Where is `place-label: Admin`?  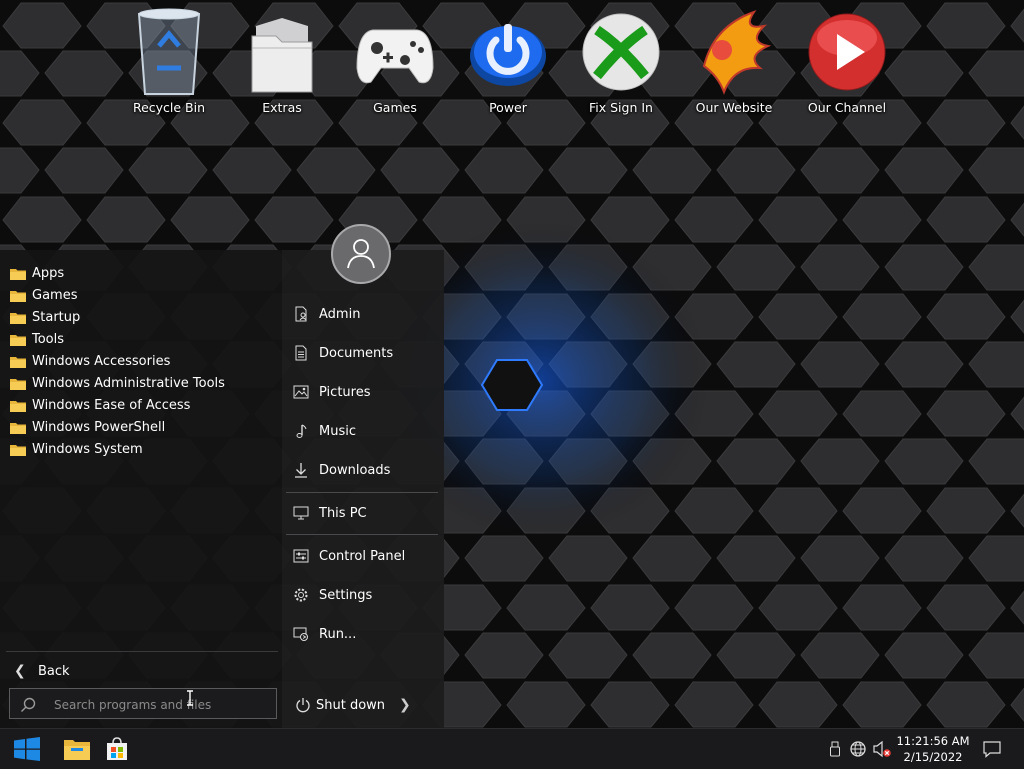 place-label: Admin is located at coordinates (340, 314).